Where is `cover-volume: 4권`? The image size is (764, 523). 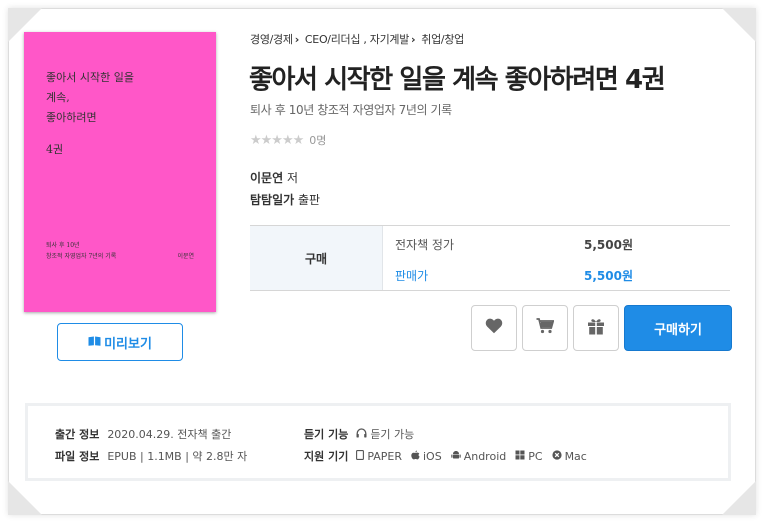
cover-volume: 4권 is located at coordinates (55, 149).